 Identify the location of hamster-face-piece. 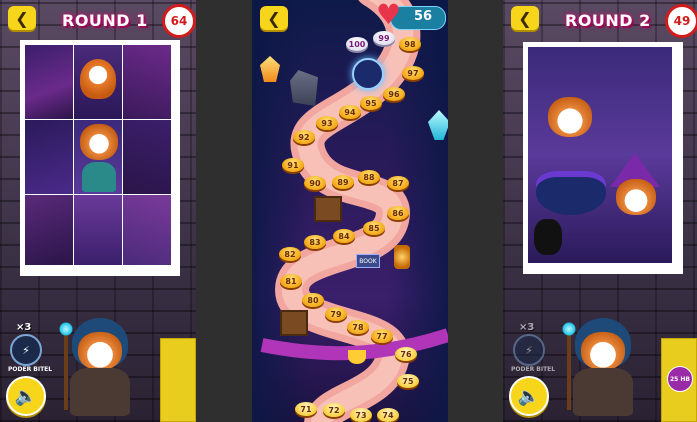
(99, 142).